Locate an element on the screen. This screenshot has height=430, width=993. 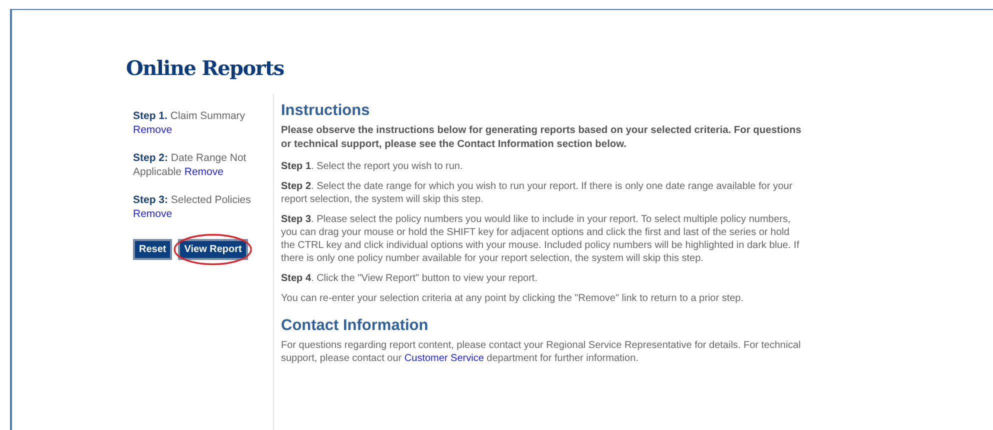
action-button: Reset is located at coordinates (152, 249).